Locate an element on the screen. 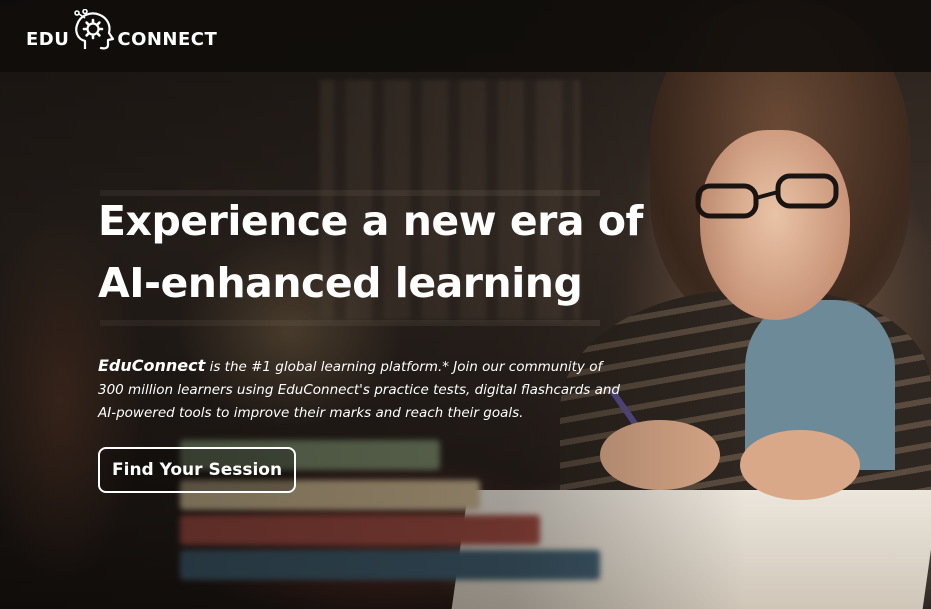 This screenshot has width=931, height=609. brain-gear-icon is located at coordinates (94, 29).